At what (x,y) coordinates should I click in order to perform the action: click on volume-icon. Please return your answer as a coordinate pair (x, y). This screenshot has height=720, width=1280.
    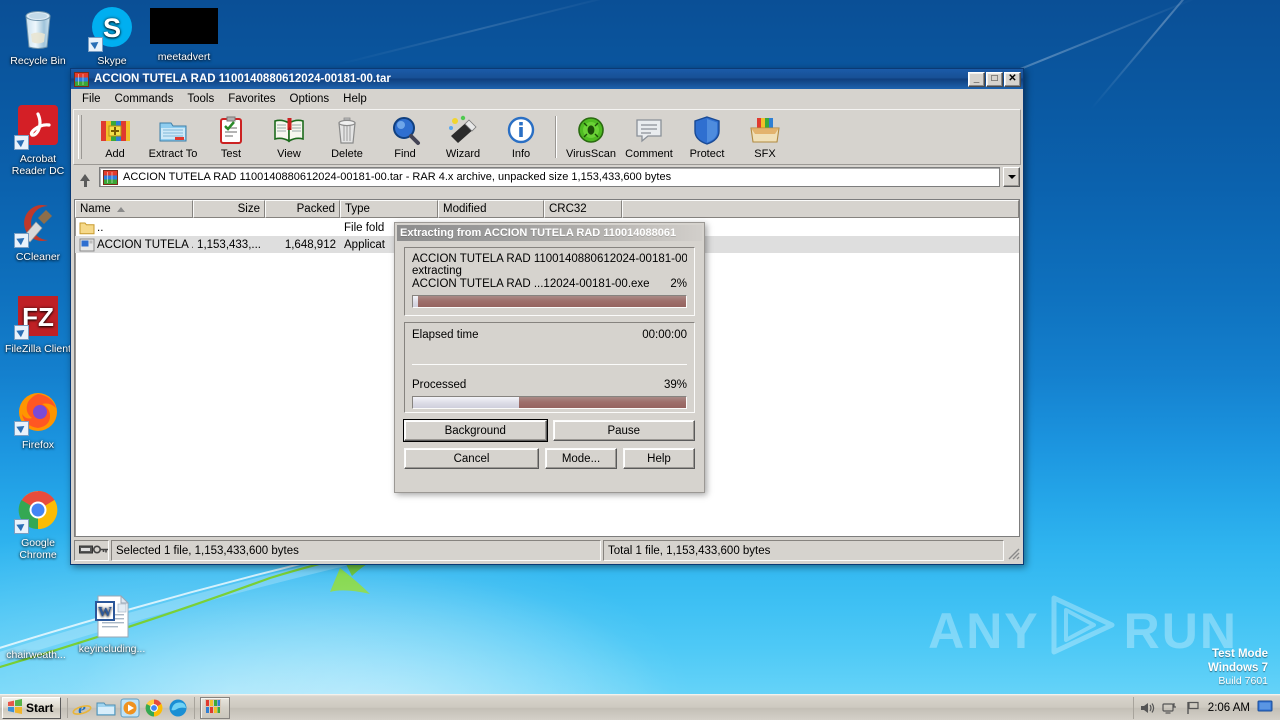
    Looking at the image, I should click on (1147, 708).